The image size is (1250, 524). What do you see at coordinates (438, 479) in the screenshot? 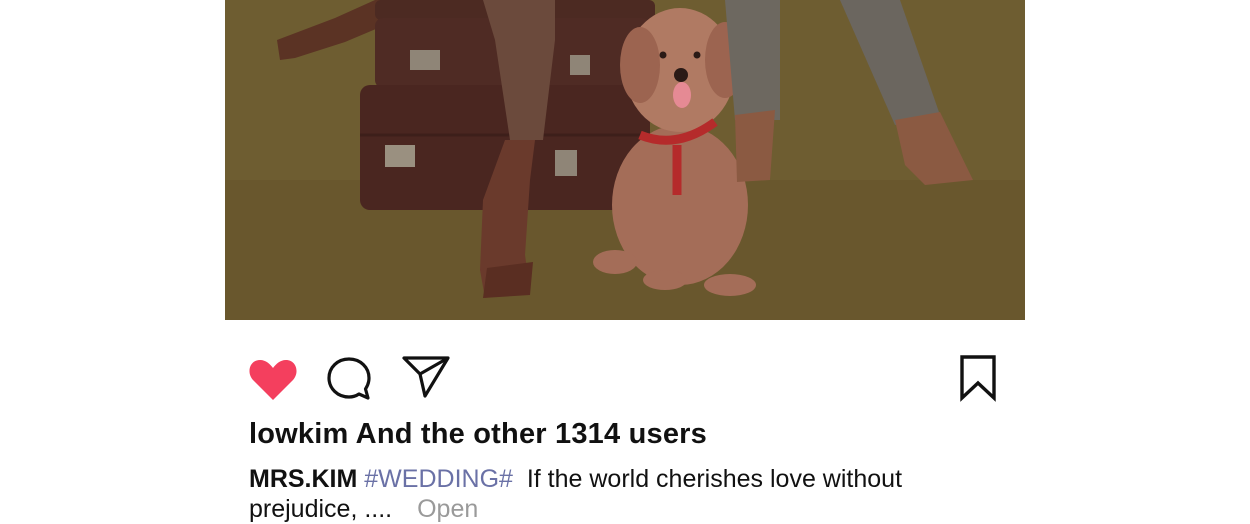
I see `caption-hashtag: #WEDDING#` at bounding box center [438, 479].